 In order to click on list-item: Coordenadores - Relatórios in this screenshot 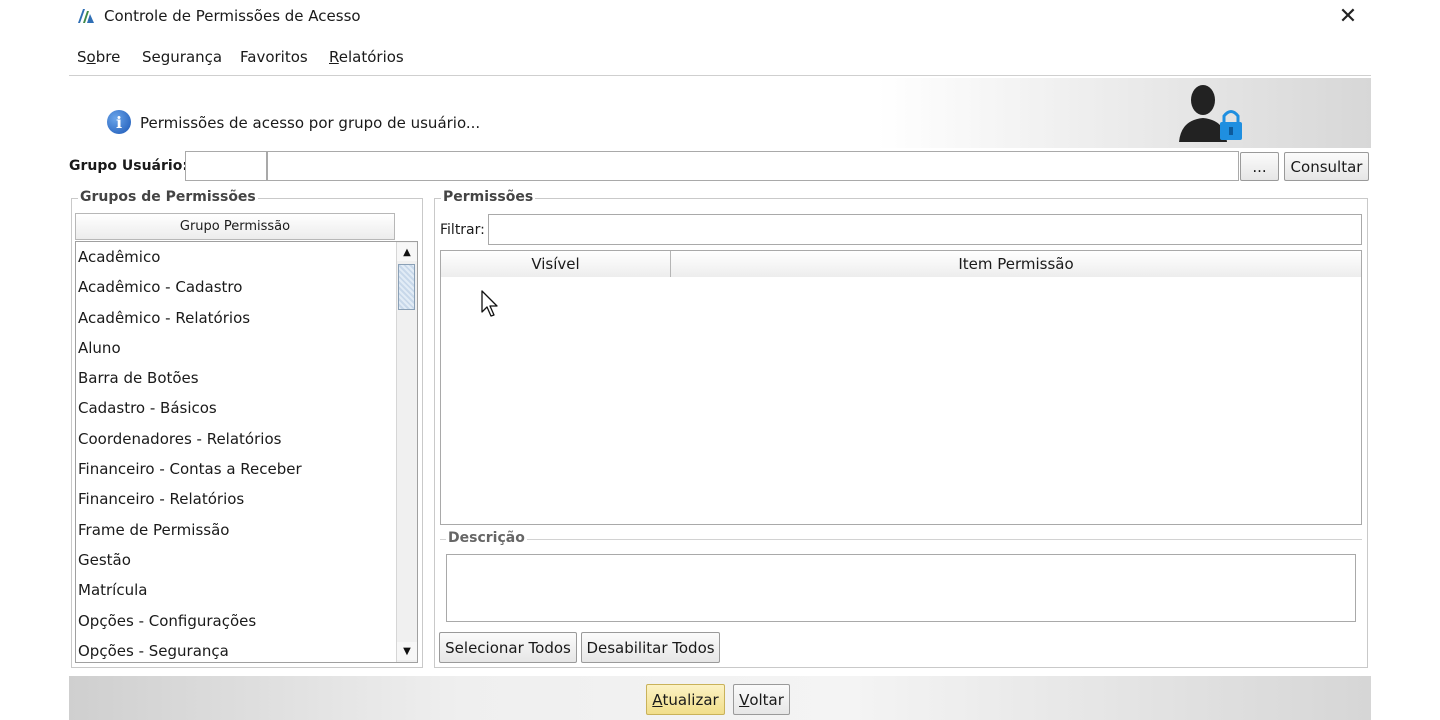, I will do `click(237, 439)`.